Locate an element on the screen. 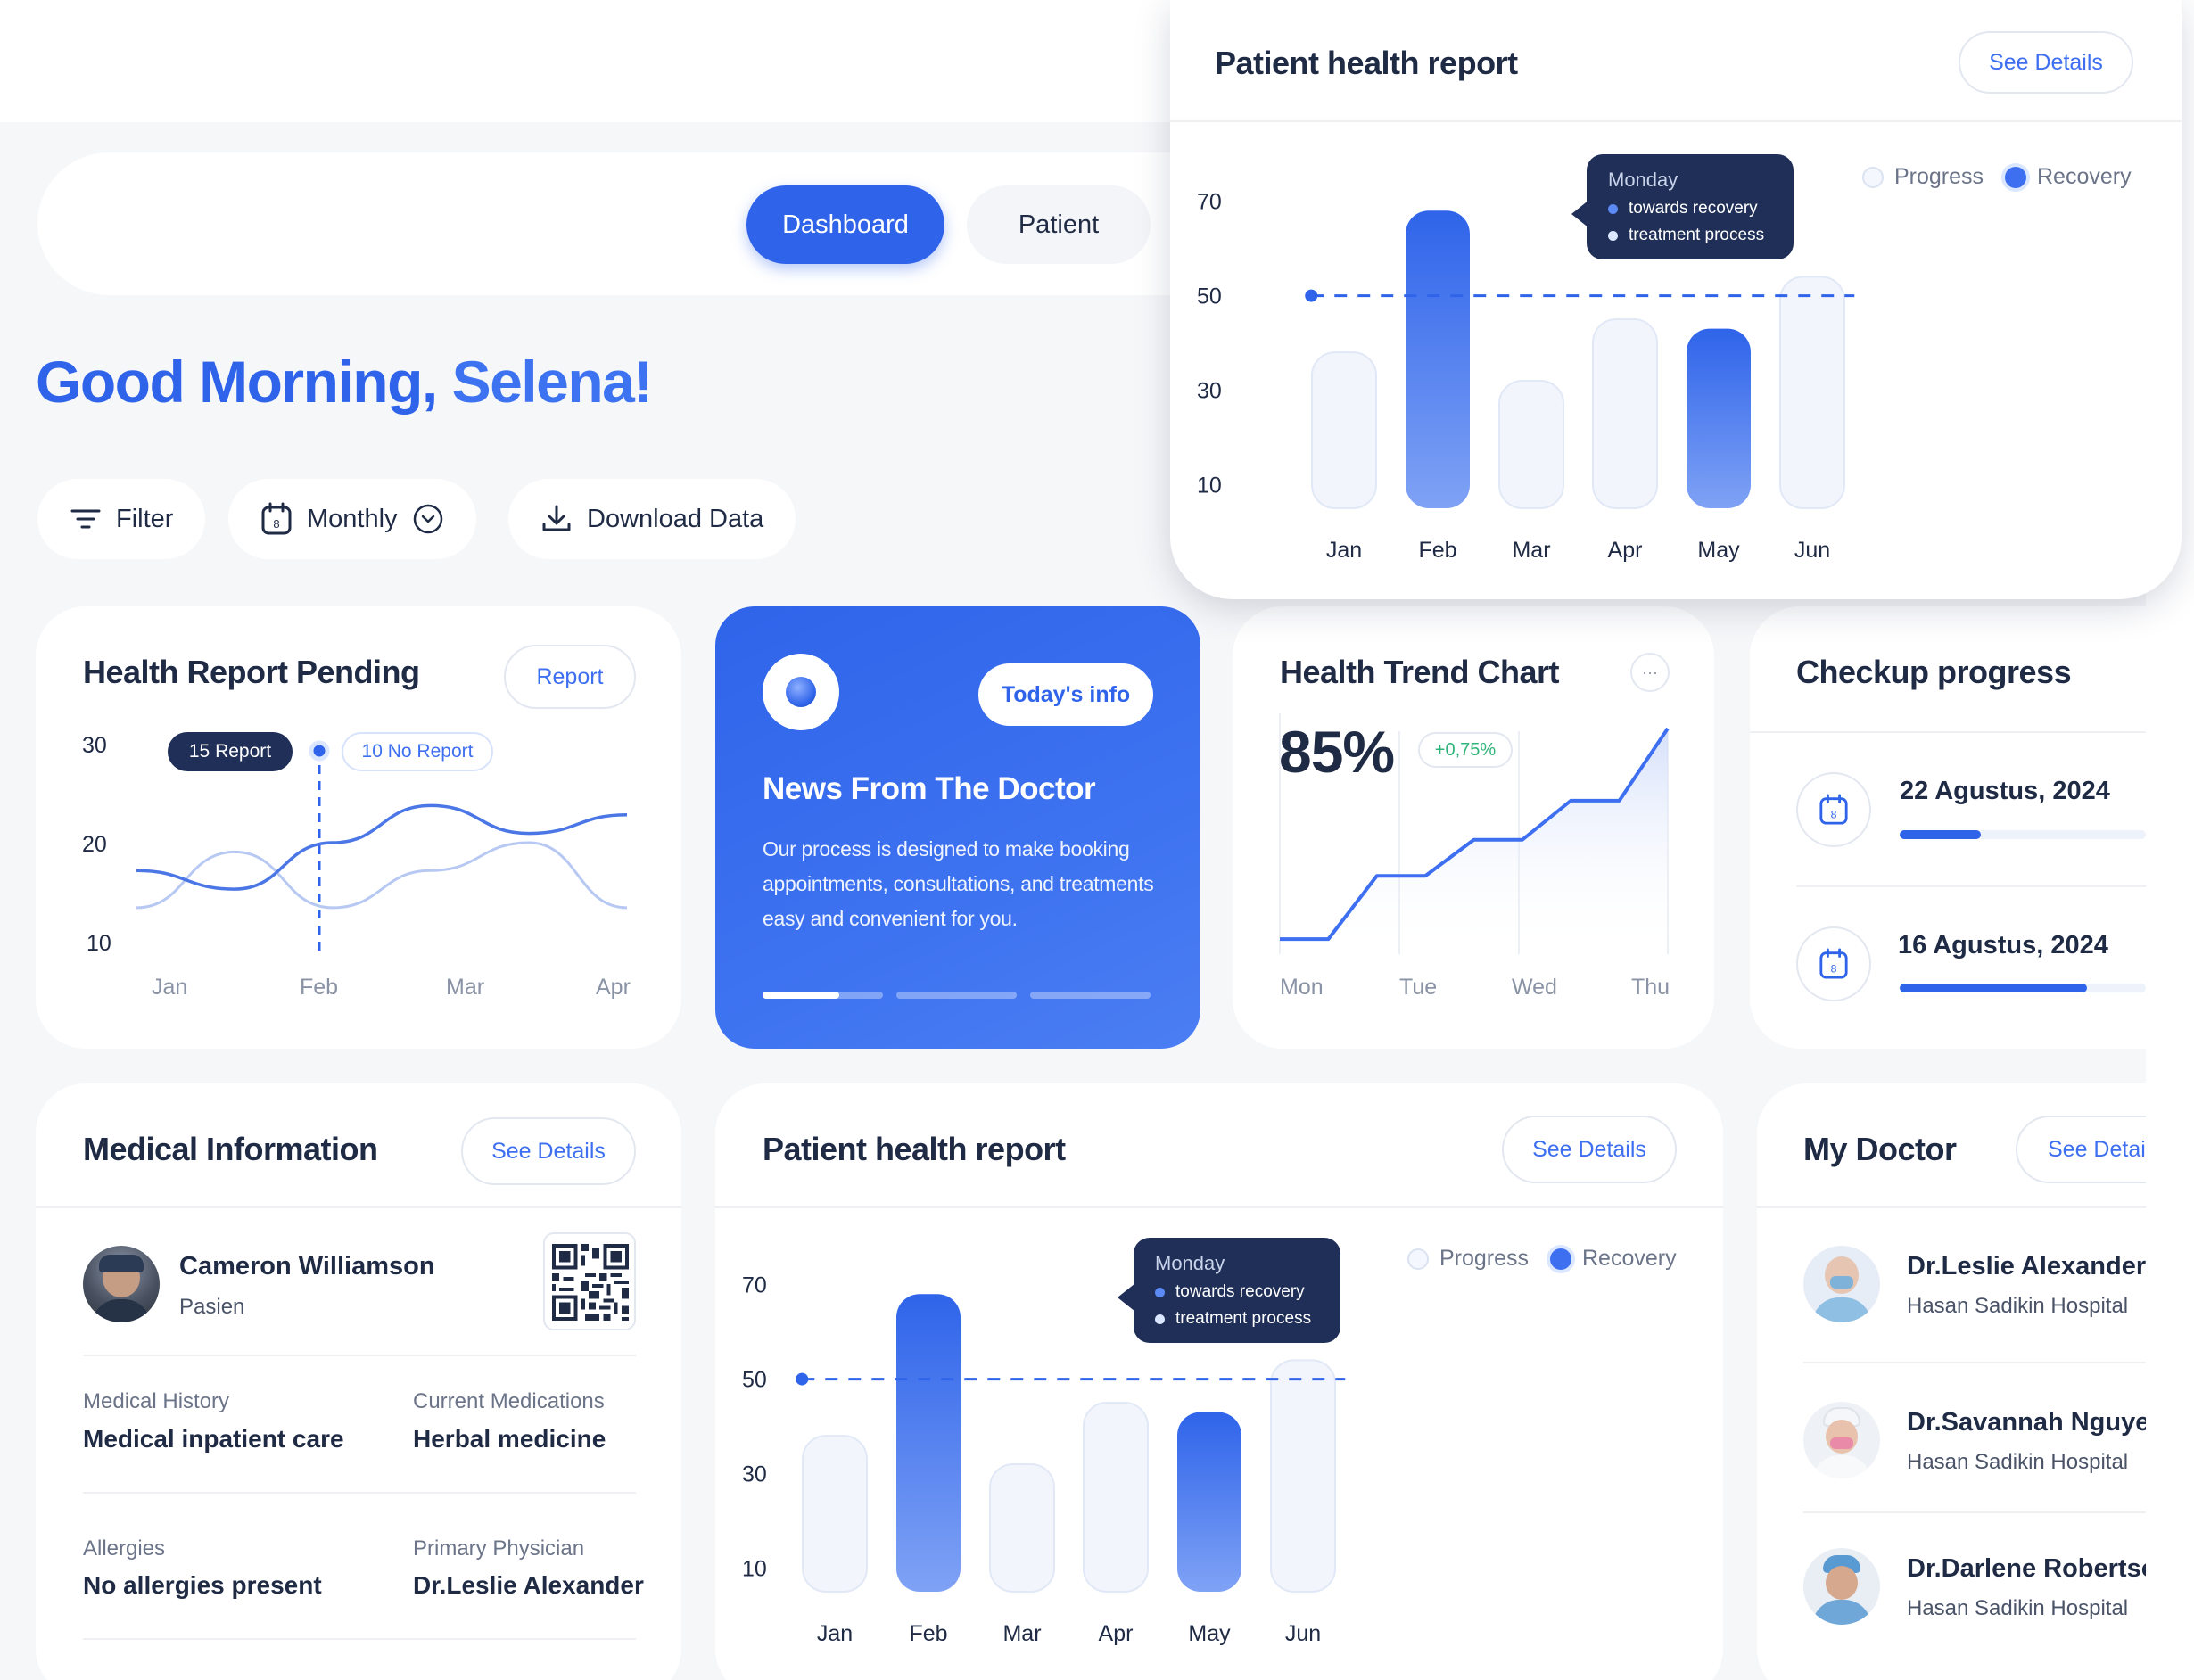 Image resolution: width=2194 pixels, height=1680 pixels. filter-icon is located at coordinates (85, 519).